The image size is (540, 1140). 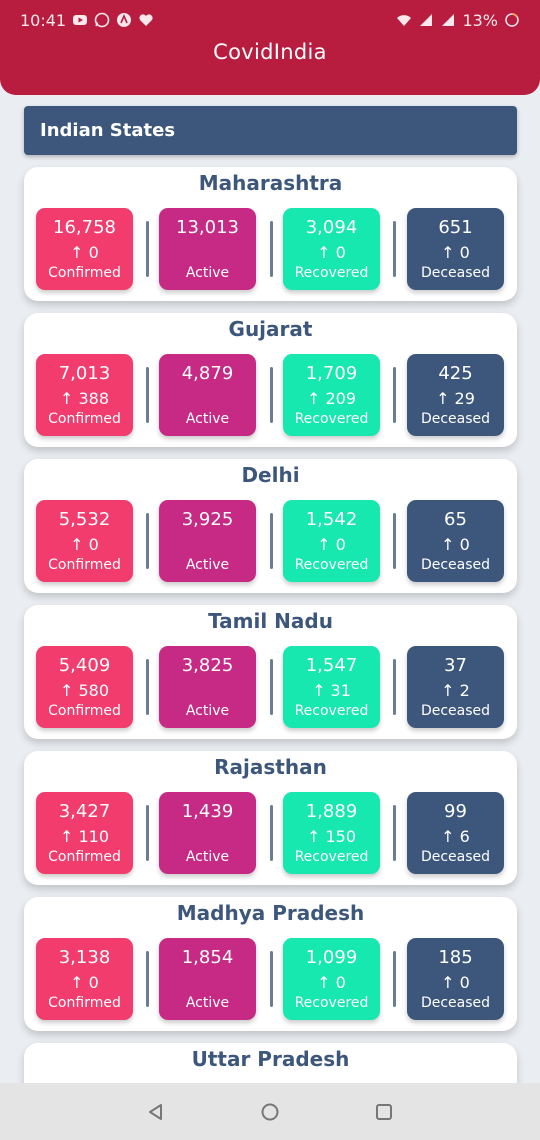 I want to click on home-button, so click(x=270, y=1112).